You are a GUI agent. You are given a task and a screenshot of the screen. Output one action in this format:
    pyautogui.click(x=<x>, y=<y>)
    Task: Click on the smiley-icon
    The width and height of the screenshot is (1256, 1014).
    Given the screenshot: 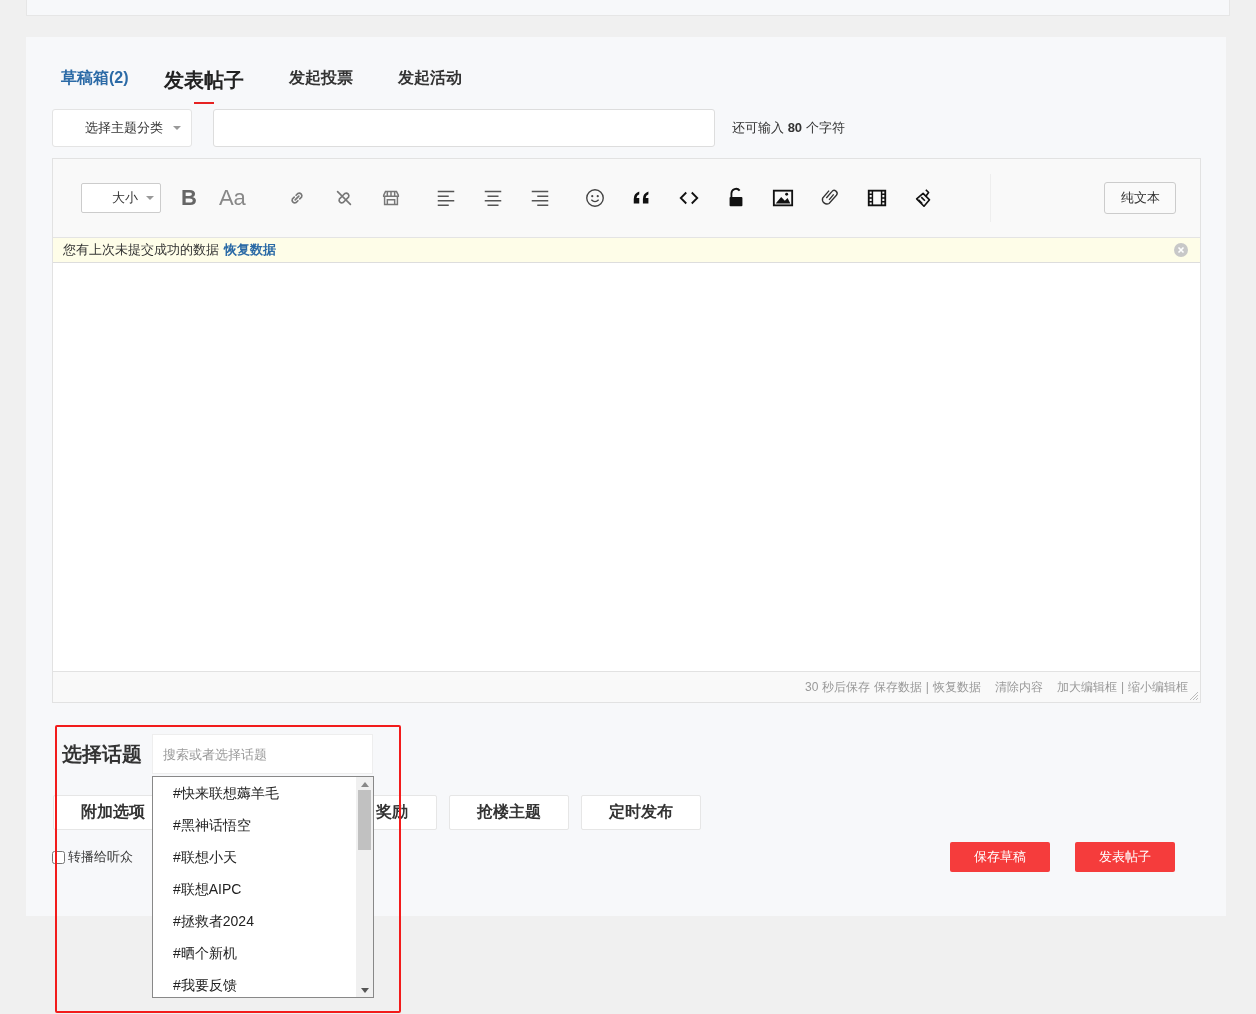 What is the action you would take?
    pyautogui.click(x=594, y=198)
    